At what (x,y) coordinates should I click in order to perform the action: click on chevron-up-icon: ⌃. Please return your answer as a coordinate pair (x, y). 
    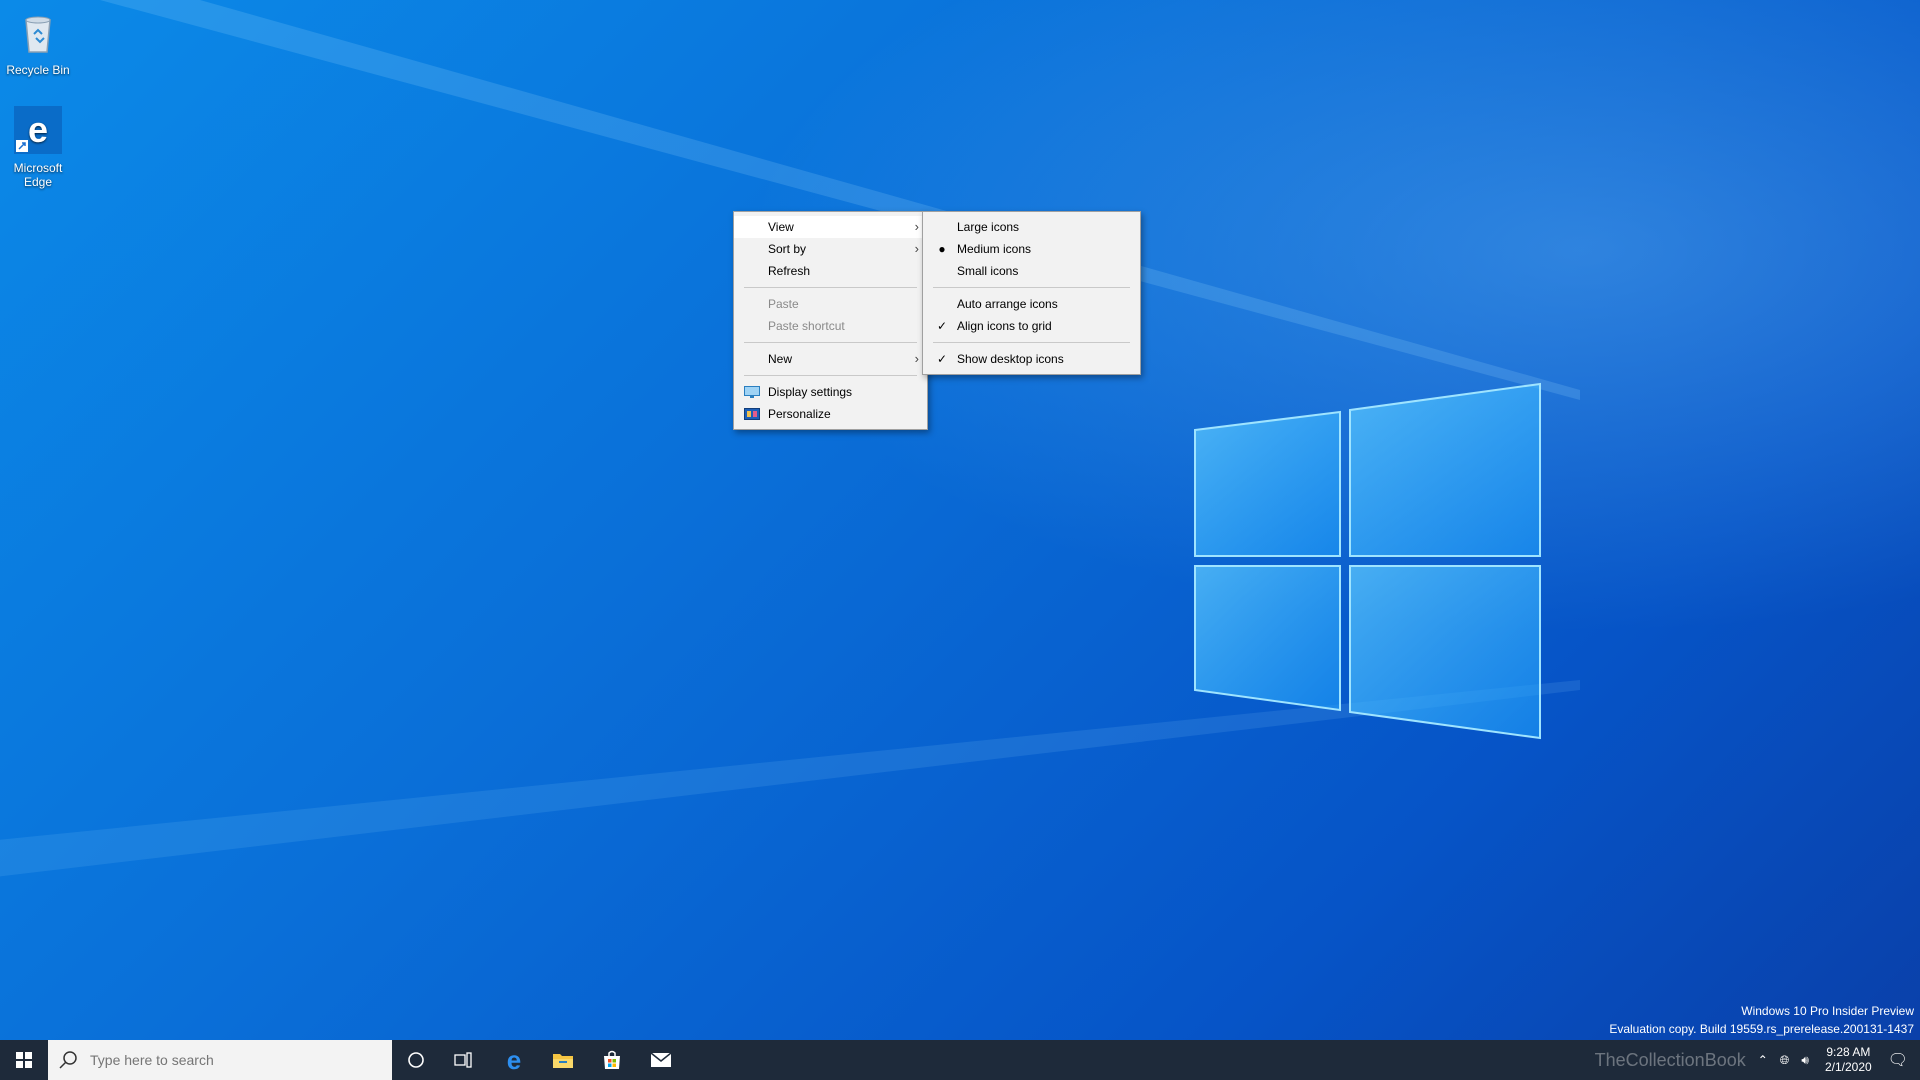
    Looking at the image, I should click on (1763, 1060).